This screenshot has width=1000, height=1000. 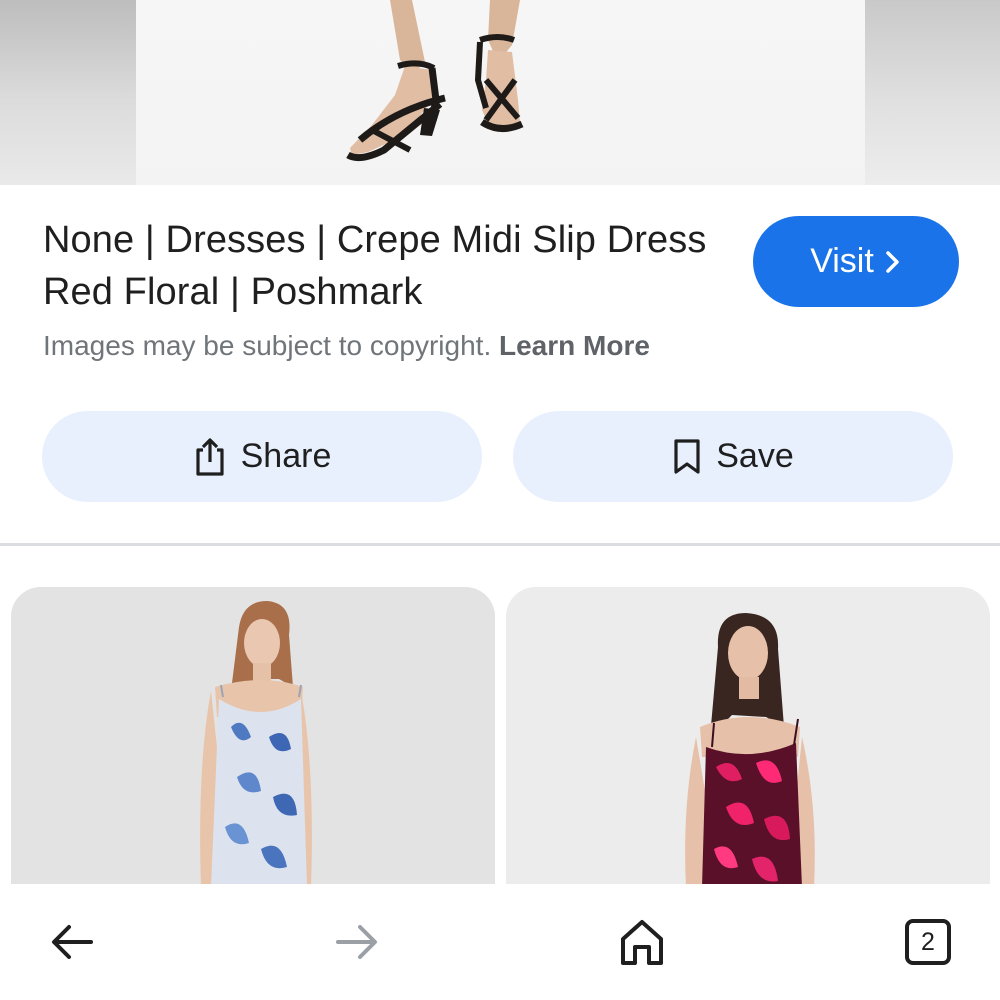 What do you see at coordinates (500, 544) in the screenshot?
I see `section-divider` at bounding box center [500, 544].